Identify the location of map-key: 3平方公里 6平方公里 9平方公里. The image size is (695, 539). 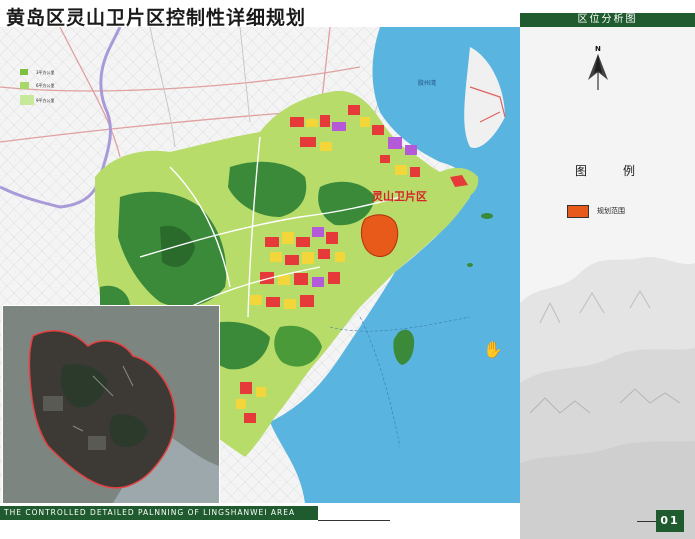
(37, 87).